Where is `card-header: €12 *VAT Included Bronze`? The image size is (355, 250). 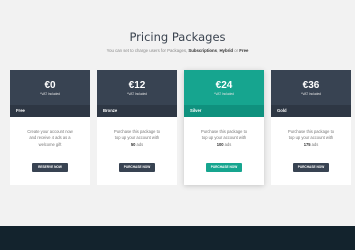 card-header: €12 *VAT Included Bronze is located at coordinates (137, 93).